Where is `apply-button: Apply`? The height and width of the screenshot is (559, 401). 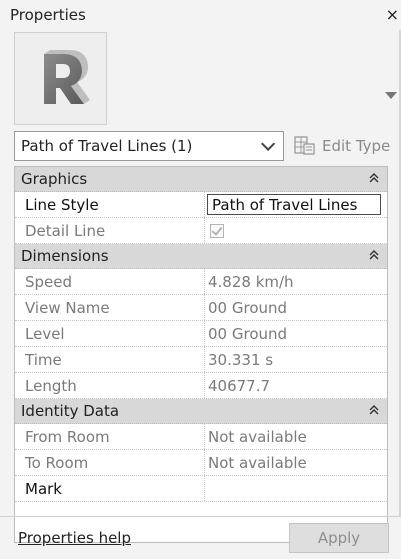 apply-button: Apply is located at coordinates (339, 538).